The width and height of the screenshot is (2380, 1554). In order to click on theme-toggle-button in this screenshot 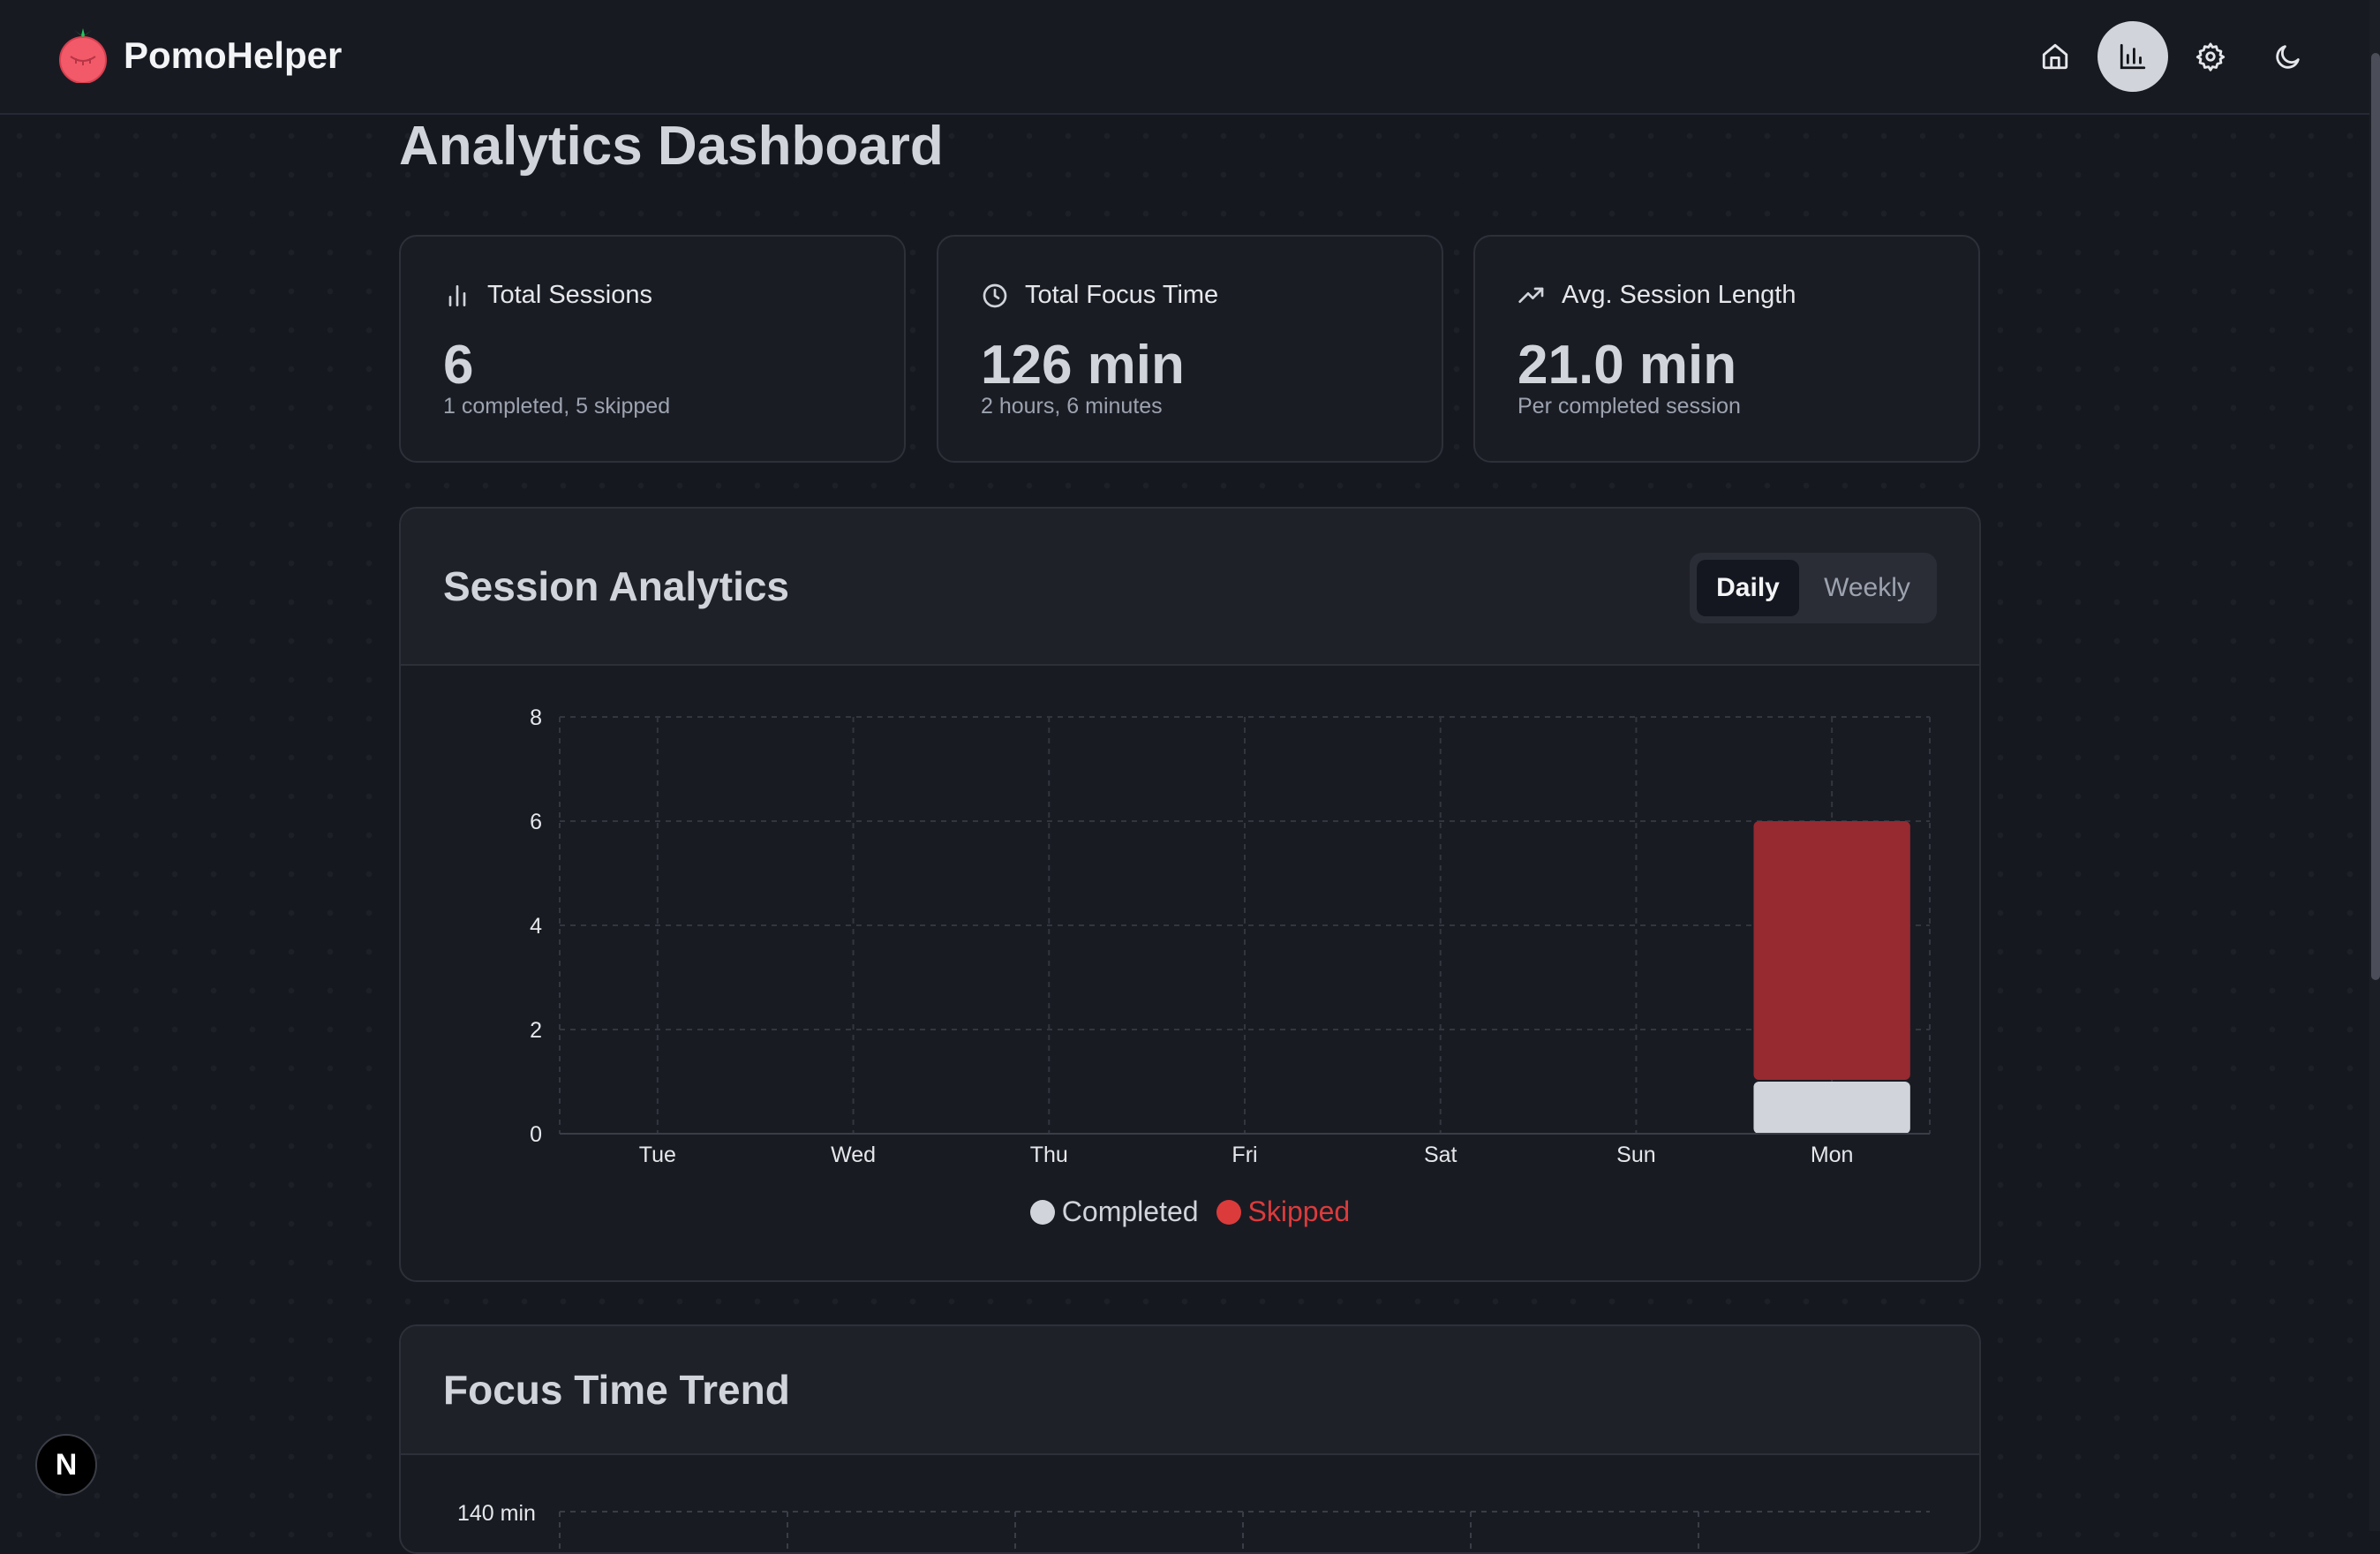, I will do `click(2288, 57)`.